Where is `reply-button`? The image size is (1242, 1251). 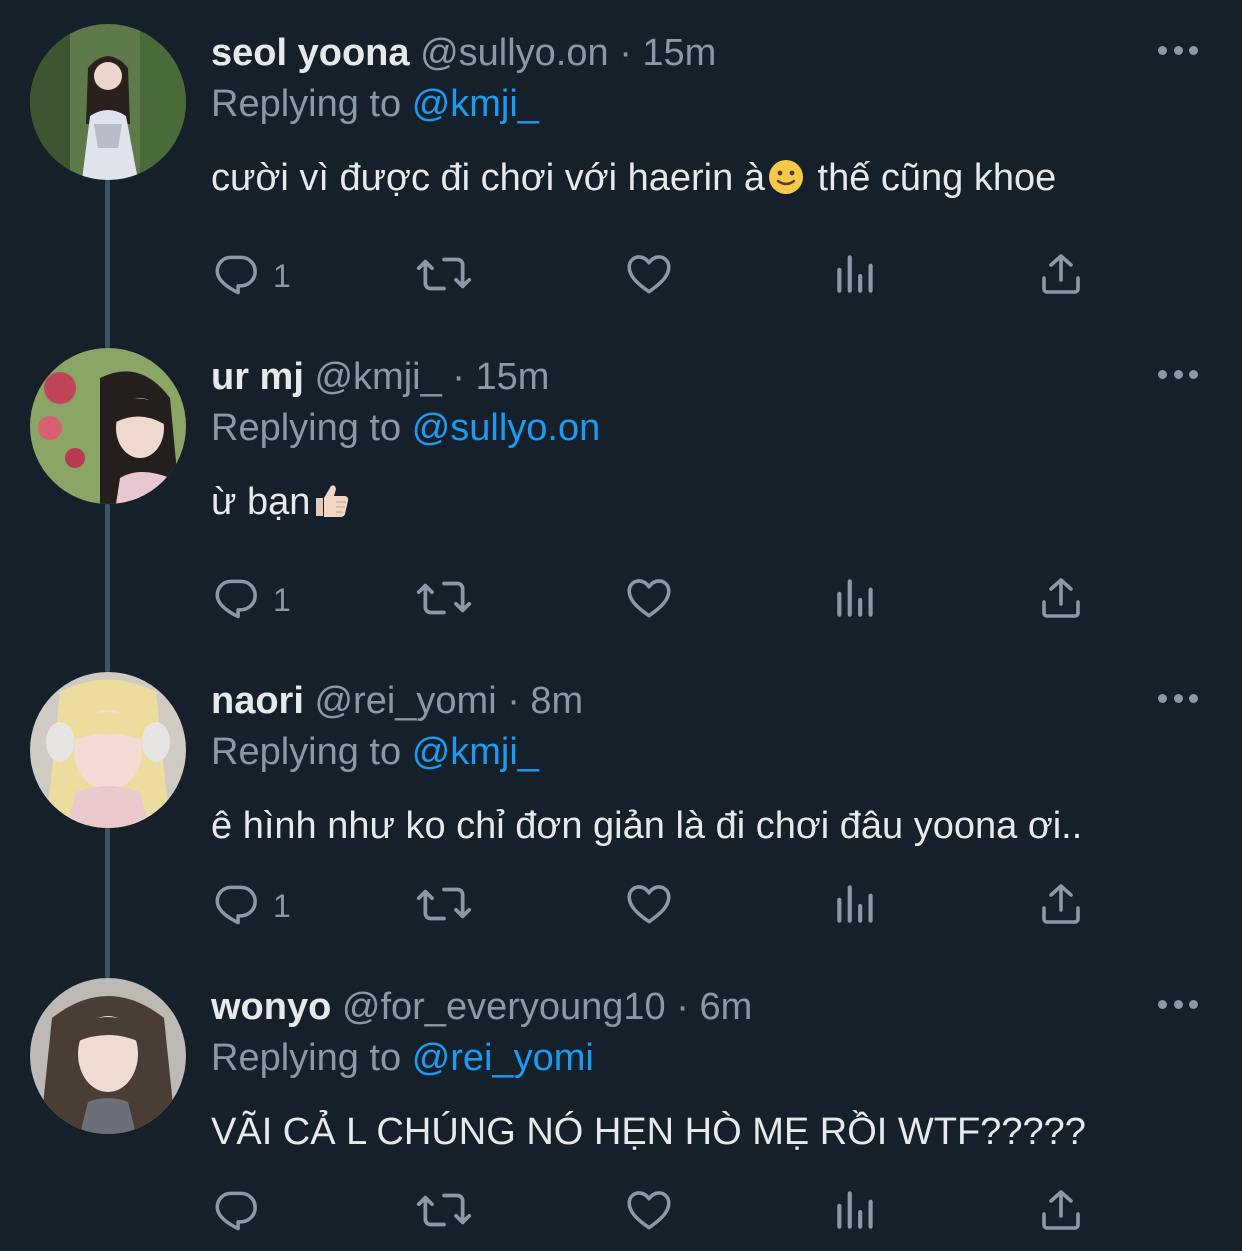
reply-button is located at coordinates (242, 1210).